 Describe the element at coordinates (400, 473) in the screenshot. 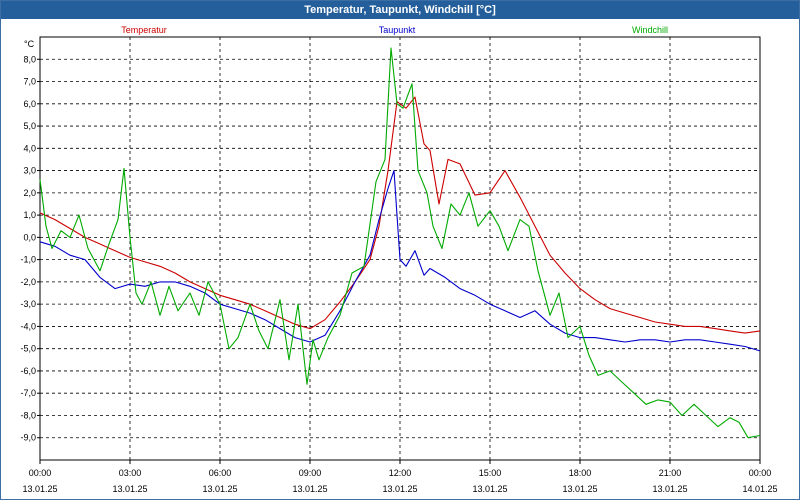

I see `x-tick-time-label: 12:00` at that location.